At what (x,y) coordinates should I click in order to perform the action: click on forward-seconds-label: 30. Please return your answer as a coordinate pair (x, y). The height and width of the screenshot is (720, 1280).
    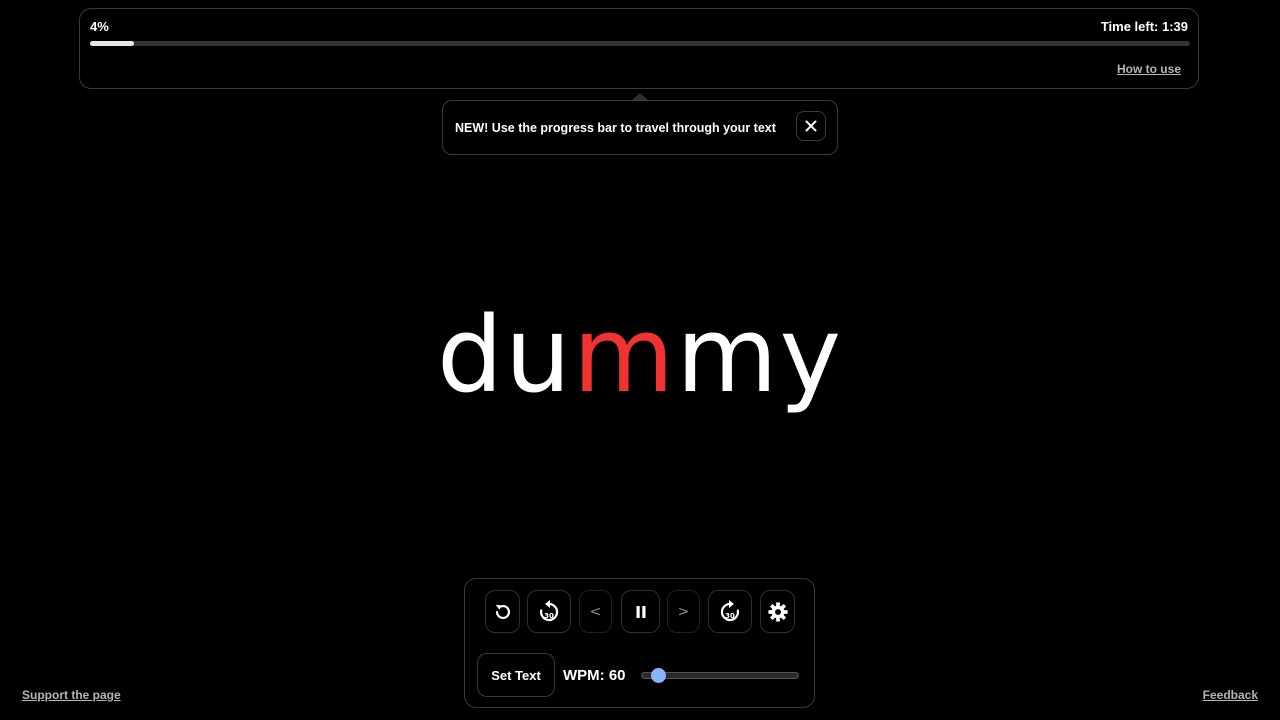
    Looking at the image, I should click on (730, 616).